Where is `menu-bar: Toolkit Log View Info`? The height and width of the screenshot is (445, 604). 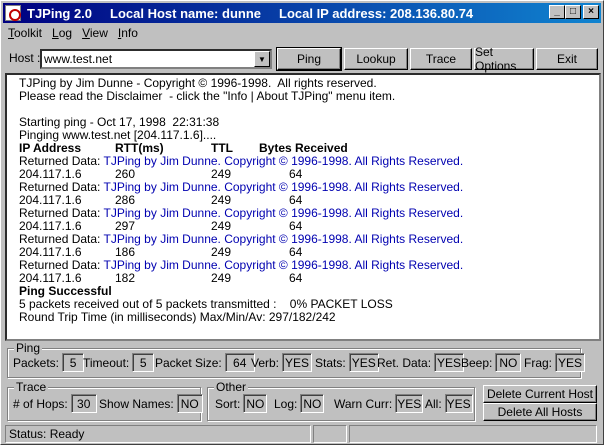
menu-bar: Toolkit Log View Info is located at coordinates (302, 33).